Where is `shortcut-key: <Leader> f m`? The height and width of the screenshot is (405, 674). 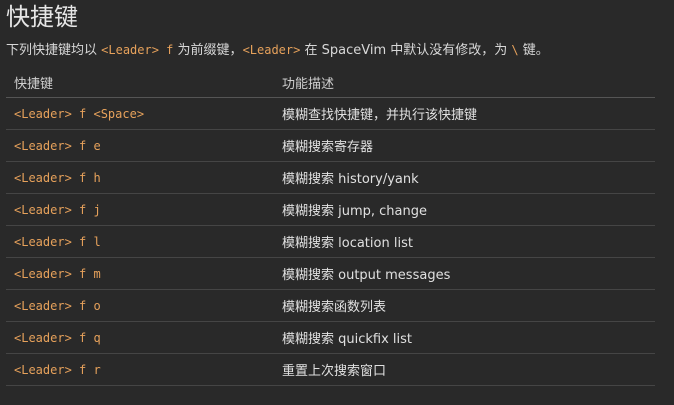
shortcut-key: <Leader> f m is located at coordinates (140, 273).